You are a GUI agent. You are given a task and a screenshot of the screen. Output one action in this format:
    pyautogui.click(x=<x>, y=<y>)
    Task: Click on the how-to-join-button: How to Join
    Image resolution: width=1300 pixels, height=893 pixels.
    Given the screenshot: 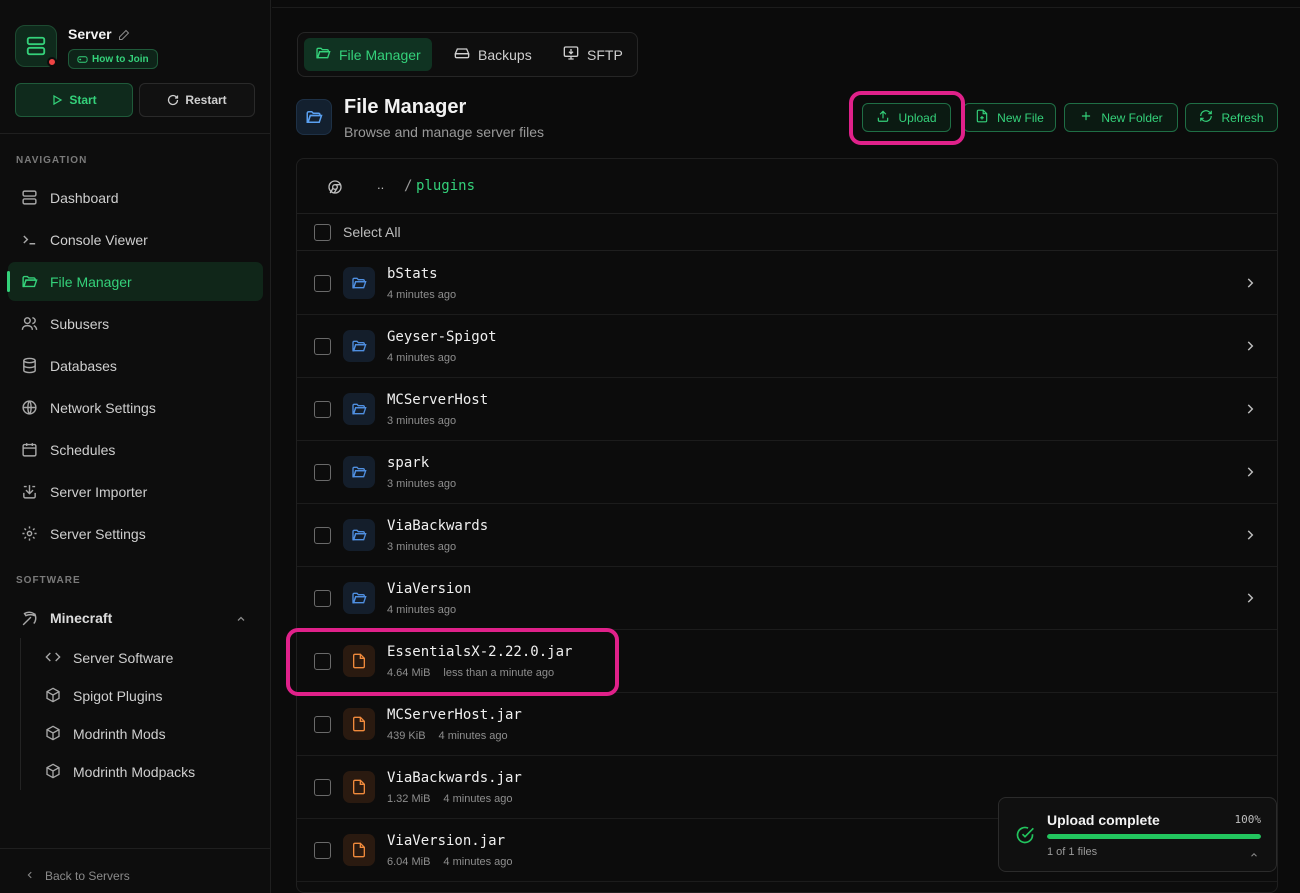 What is the action you would take?
    pyautogui.click(x=113, y=59)
    